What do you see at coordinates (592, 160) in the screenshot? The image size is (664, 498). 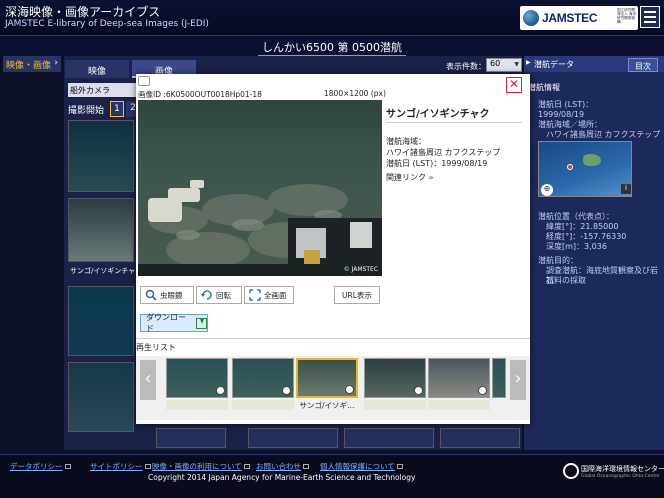 I see `map-island` at bounding box center [592, 160].